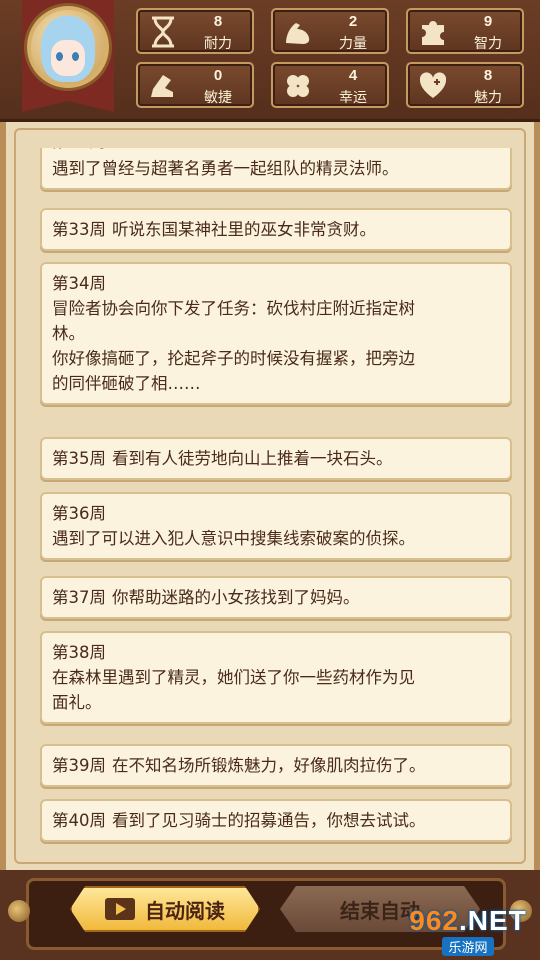 The height and width of the screenshot is (960, 540). What do you see at coordinates (79, 652) in the screenshot?
I see `log-entry-week: 第38周` at bounding box center [79, 652].